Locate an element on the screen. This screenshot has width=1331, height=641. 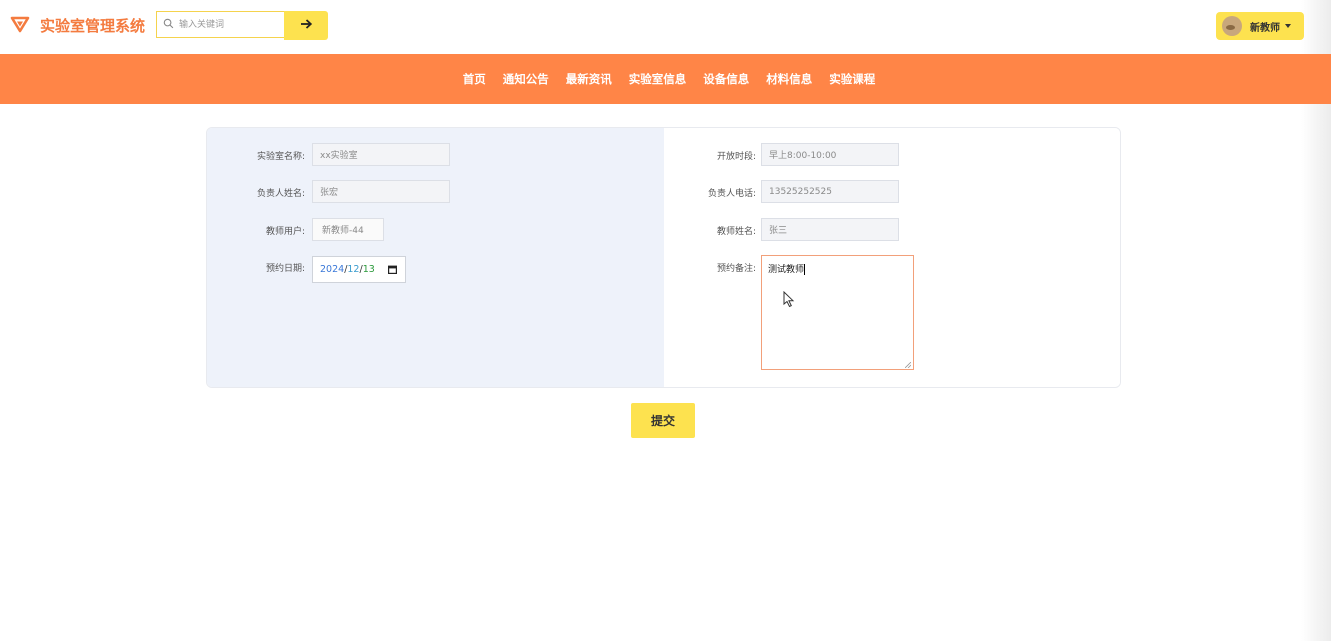
brand: 实验室管理系统 is located at coordinates (77, 25).